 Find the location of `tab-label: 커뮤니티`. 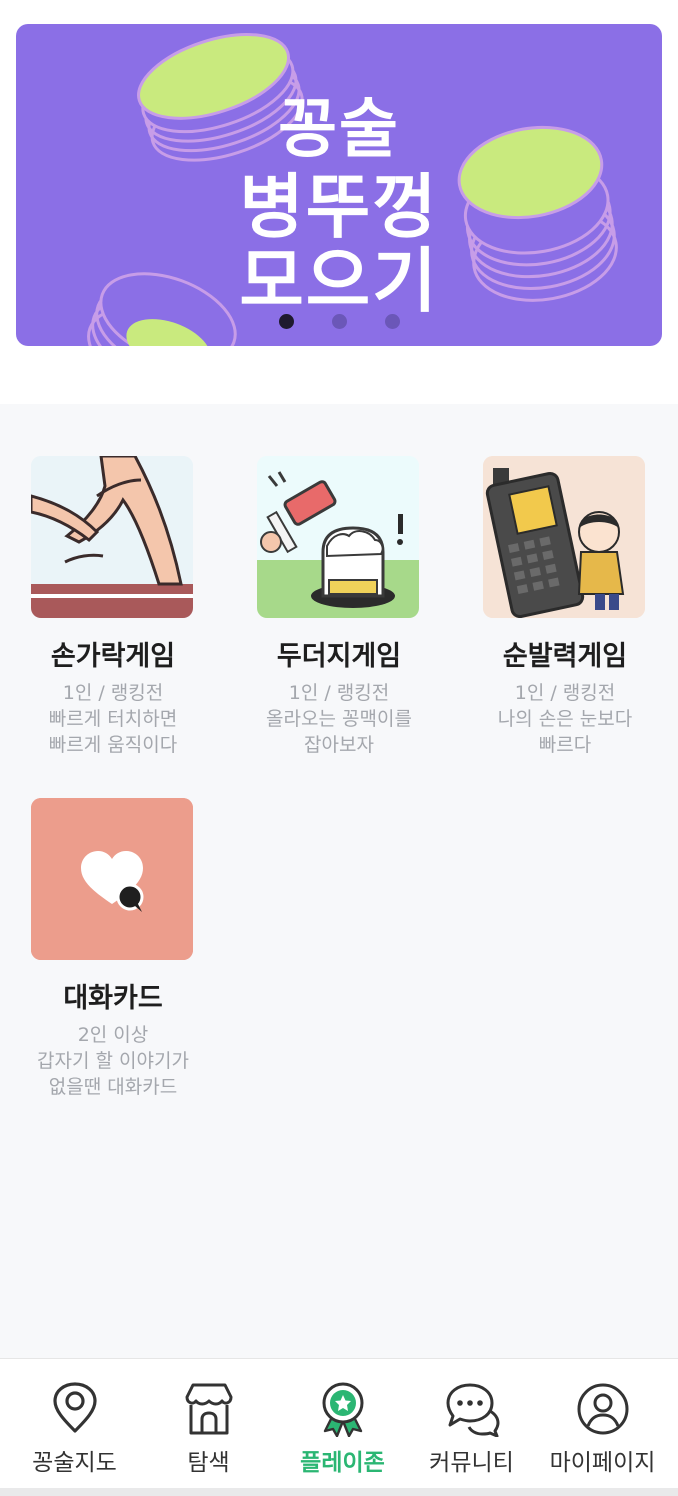

tab-label: 커뮤니티 is located at coordinates (471, 1463).